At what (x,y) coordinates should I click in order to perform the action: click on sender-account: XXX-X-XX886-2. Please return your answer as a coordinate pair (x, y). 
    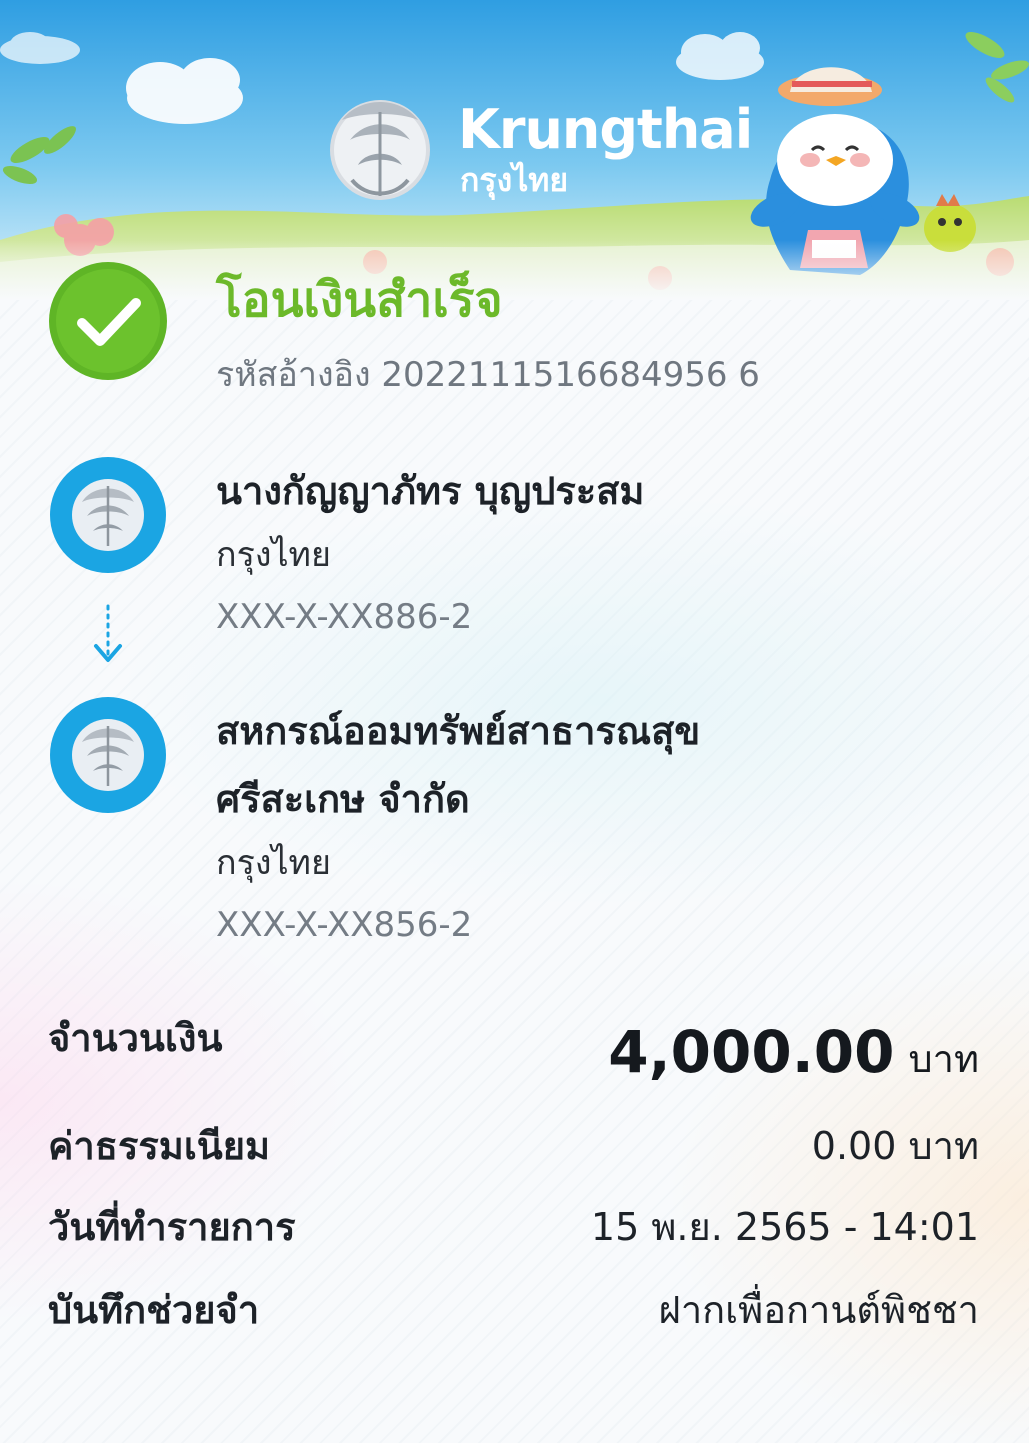
    Looking at the image, I should click on (344, 617).